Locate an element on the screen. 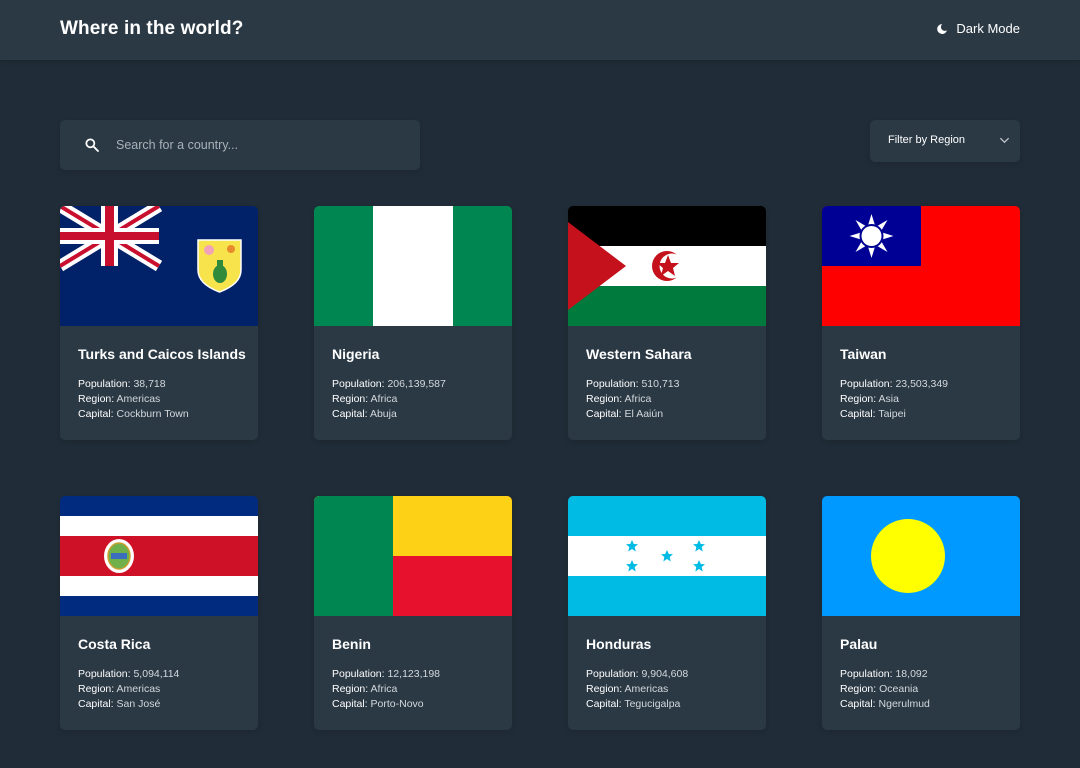 This screenshot has width=1080, height=768. search-box is located at coordinates (240, 145).